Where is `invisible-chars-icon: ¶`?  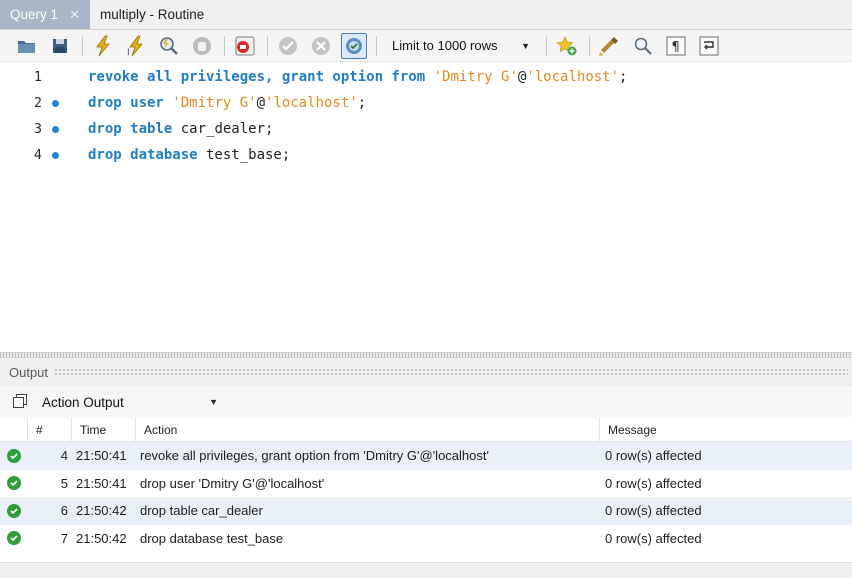 invisible-chars-icon: ¶ is located at coordinates (676, 46).